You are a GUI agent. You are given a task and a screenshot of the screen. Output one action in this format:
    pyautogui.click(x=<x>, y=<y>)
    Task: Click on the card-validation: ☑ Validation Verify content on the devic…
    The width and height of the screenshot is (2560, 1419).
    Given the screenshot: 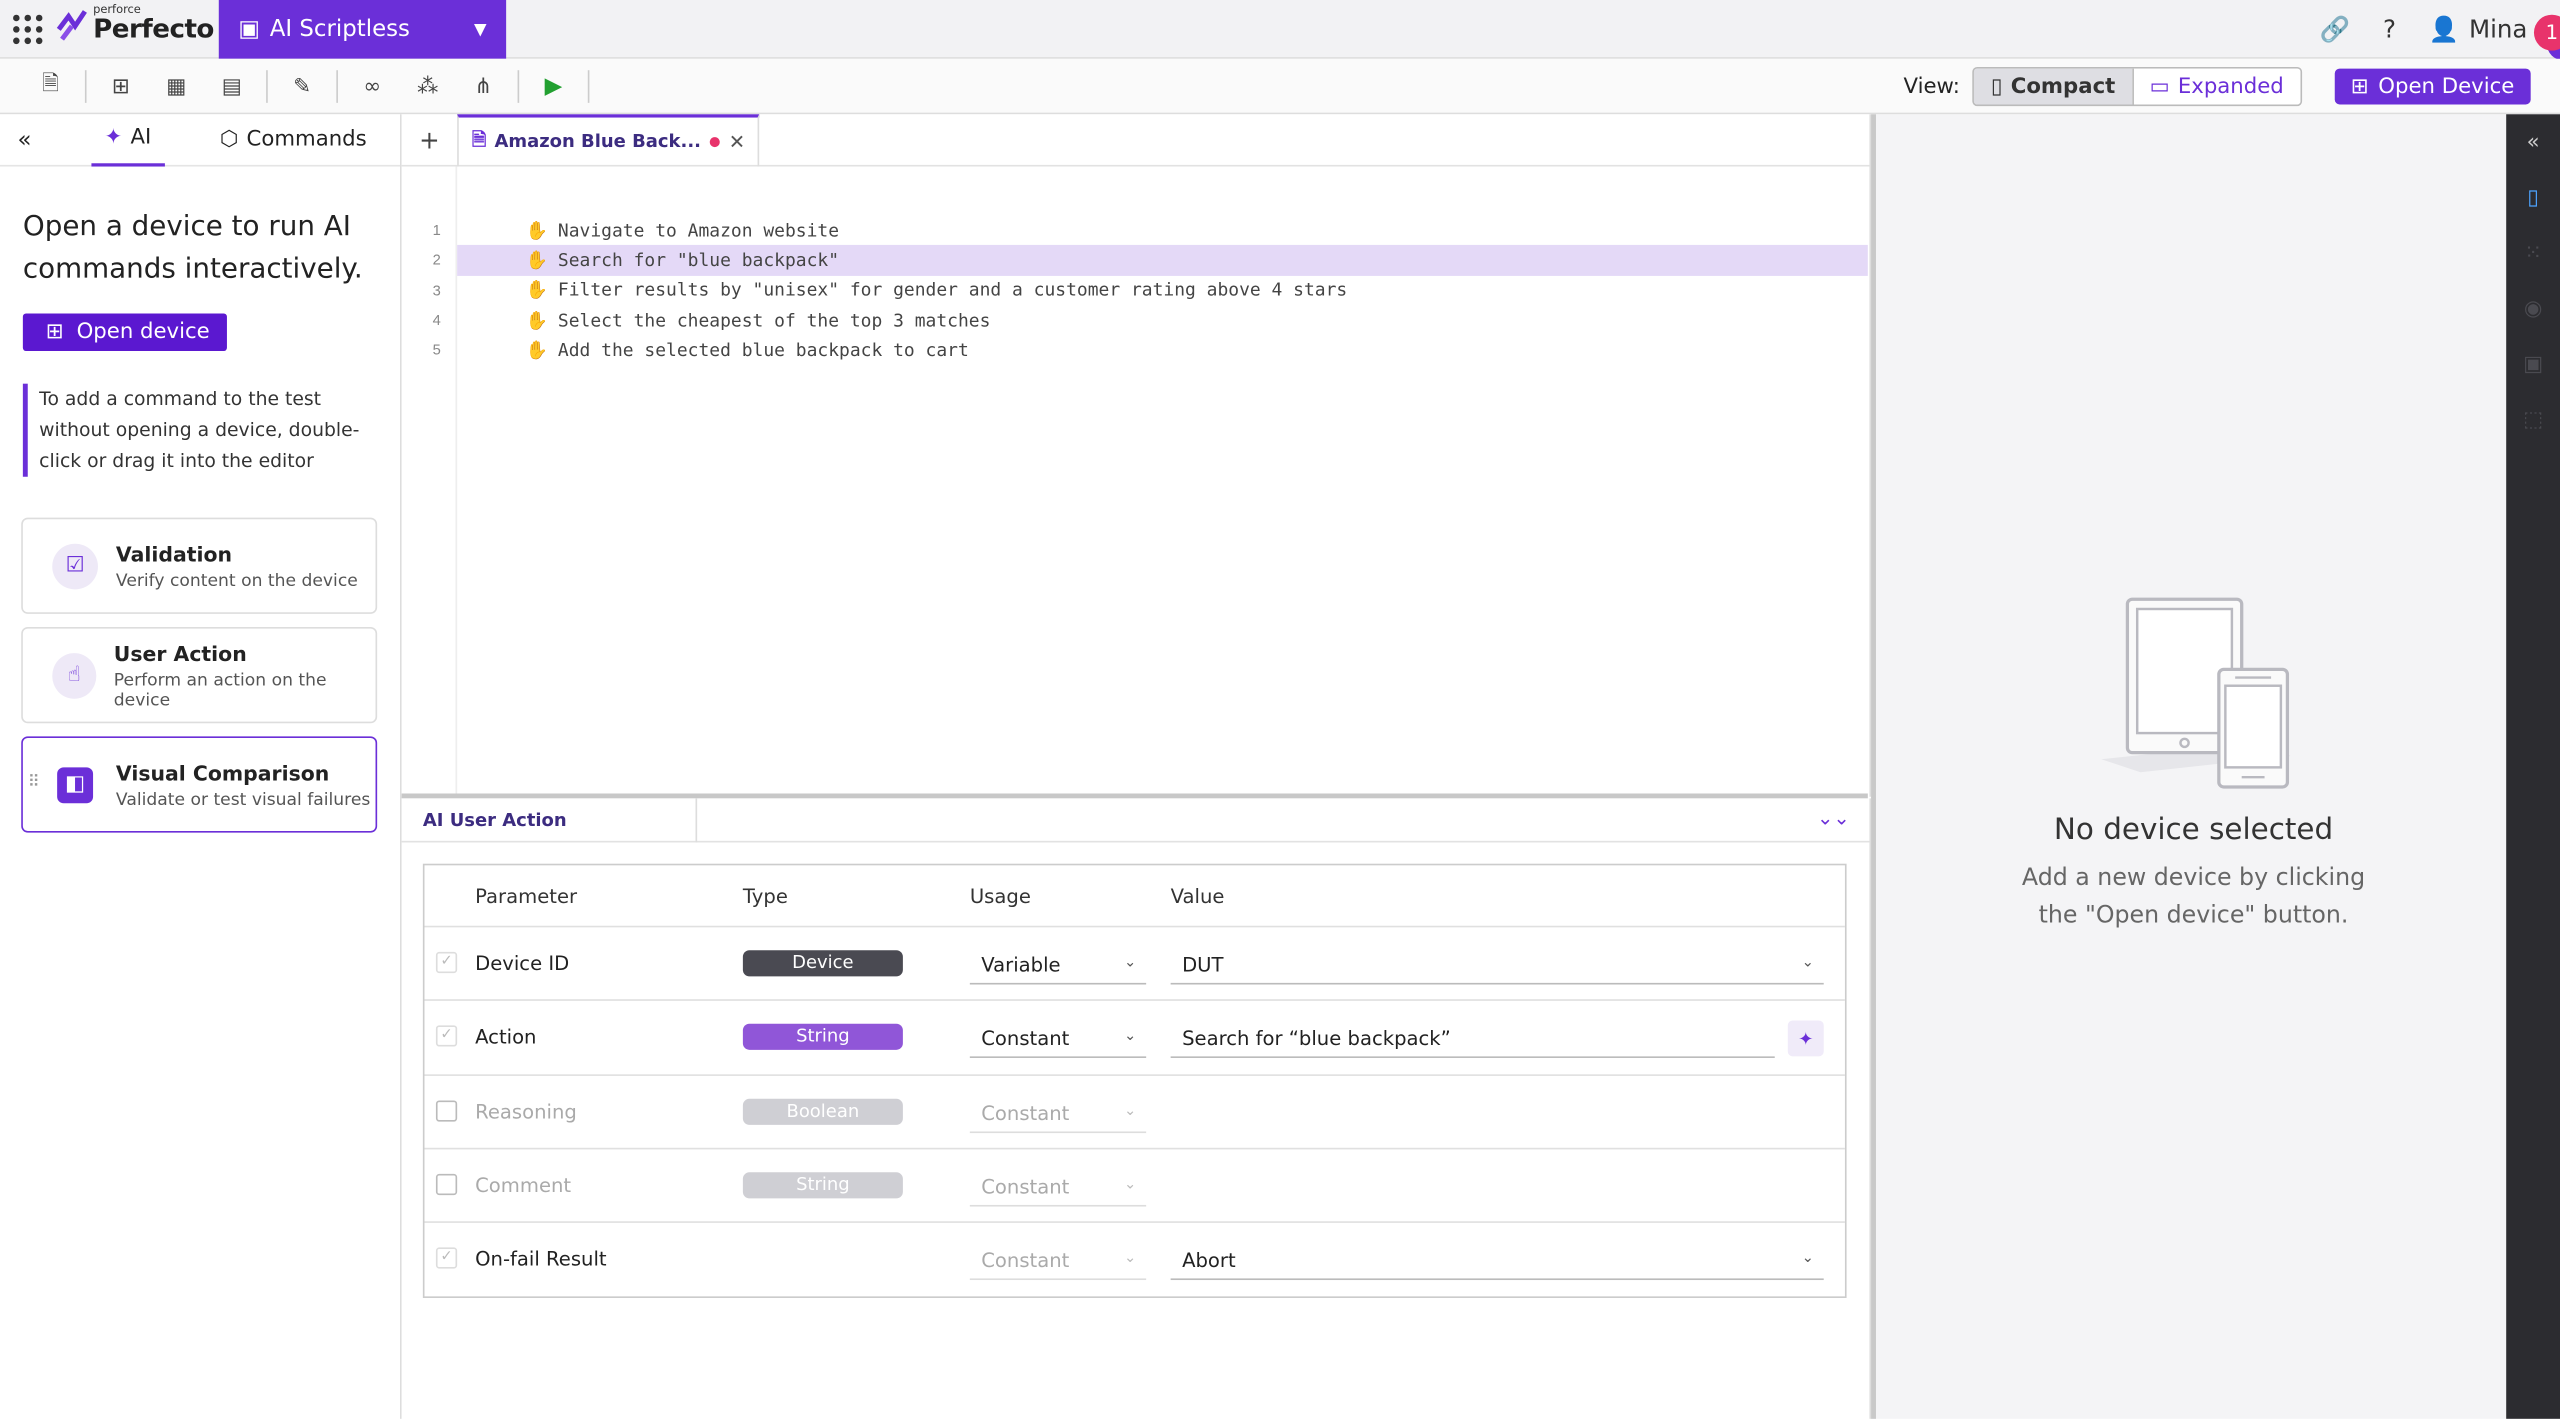 What is the action you would take?
    pyautogui.click(x=199, y=565)
    